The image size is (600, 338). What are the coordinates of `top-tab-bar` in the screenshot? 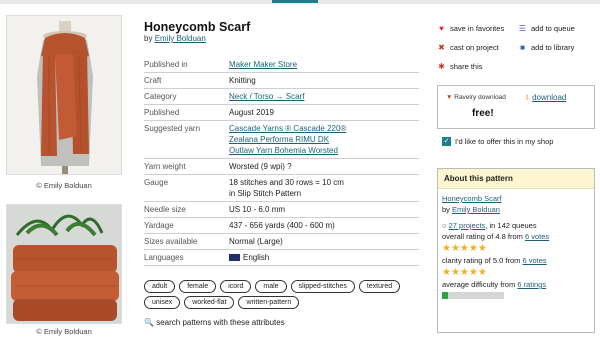 It's located at (300, 2).